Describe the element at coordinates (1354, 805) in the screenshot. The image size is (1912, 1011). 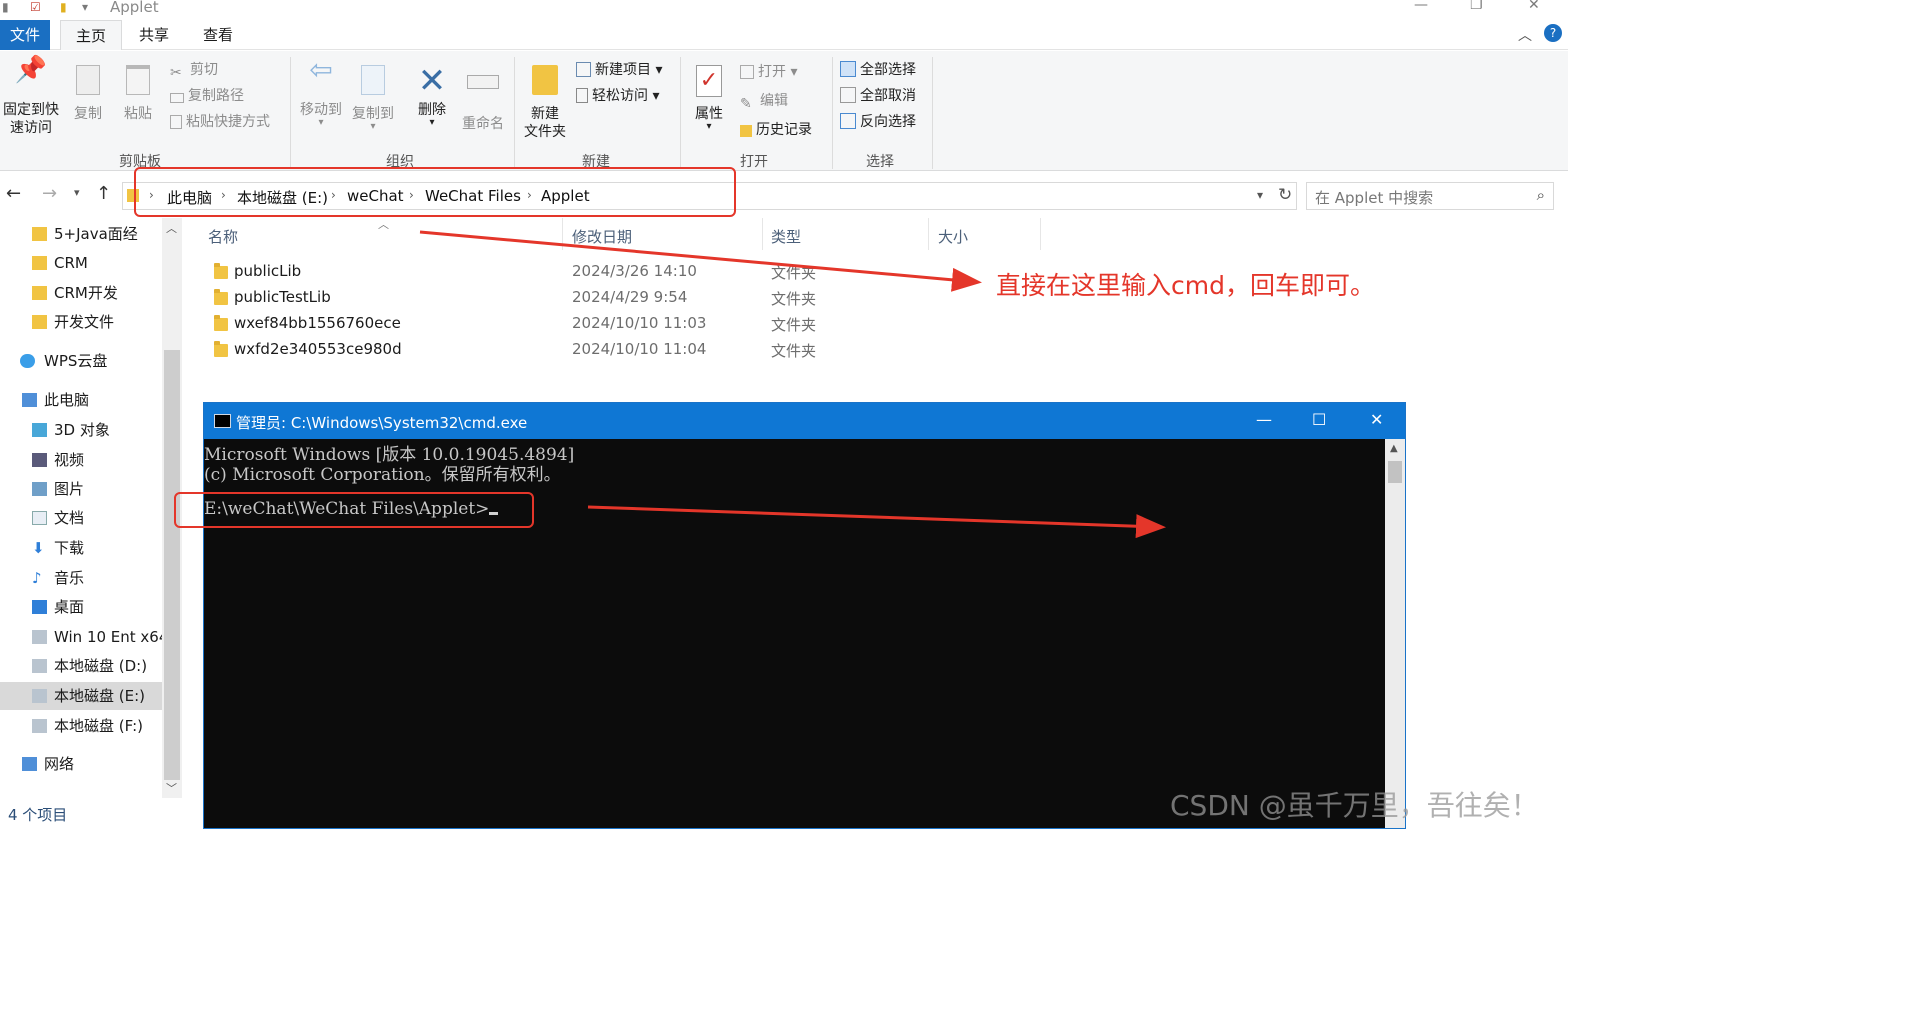
I see `csdn-watermark: CSDN @虽千万里，吾往矣！` at that location.